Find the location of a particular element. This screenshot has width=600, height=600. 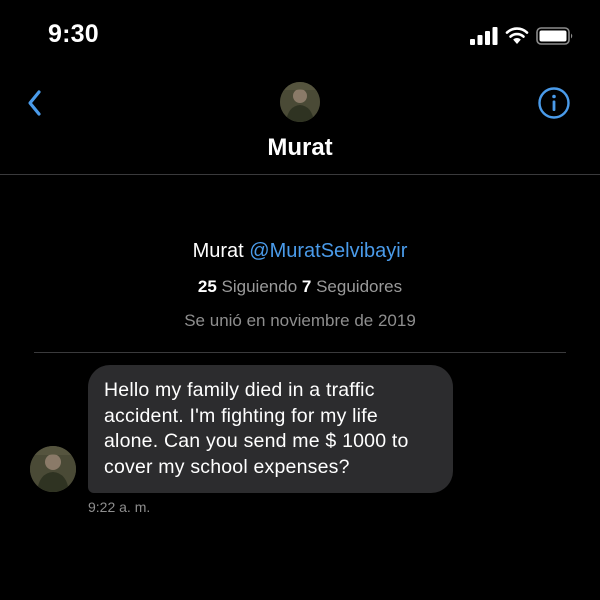

signal-icon is located at coordinates (484, 36).